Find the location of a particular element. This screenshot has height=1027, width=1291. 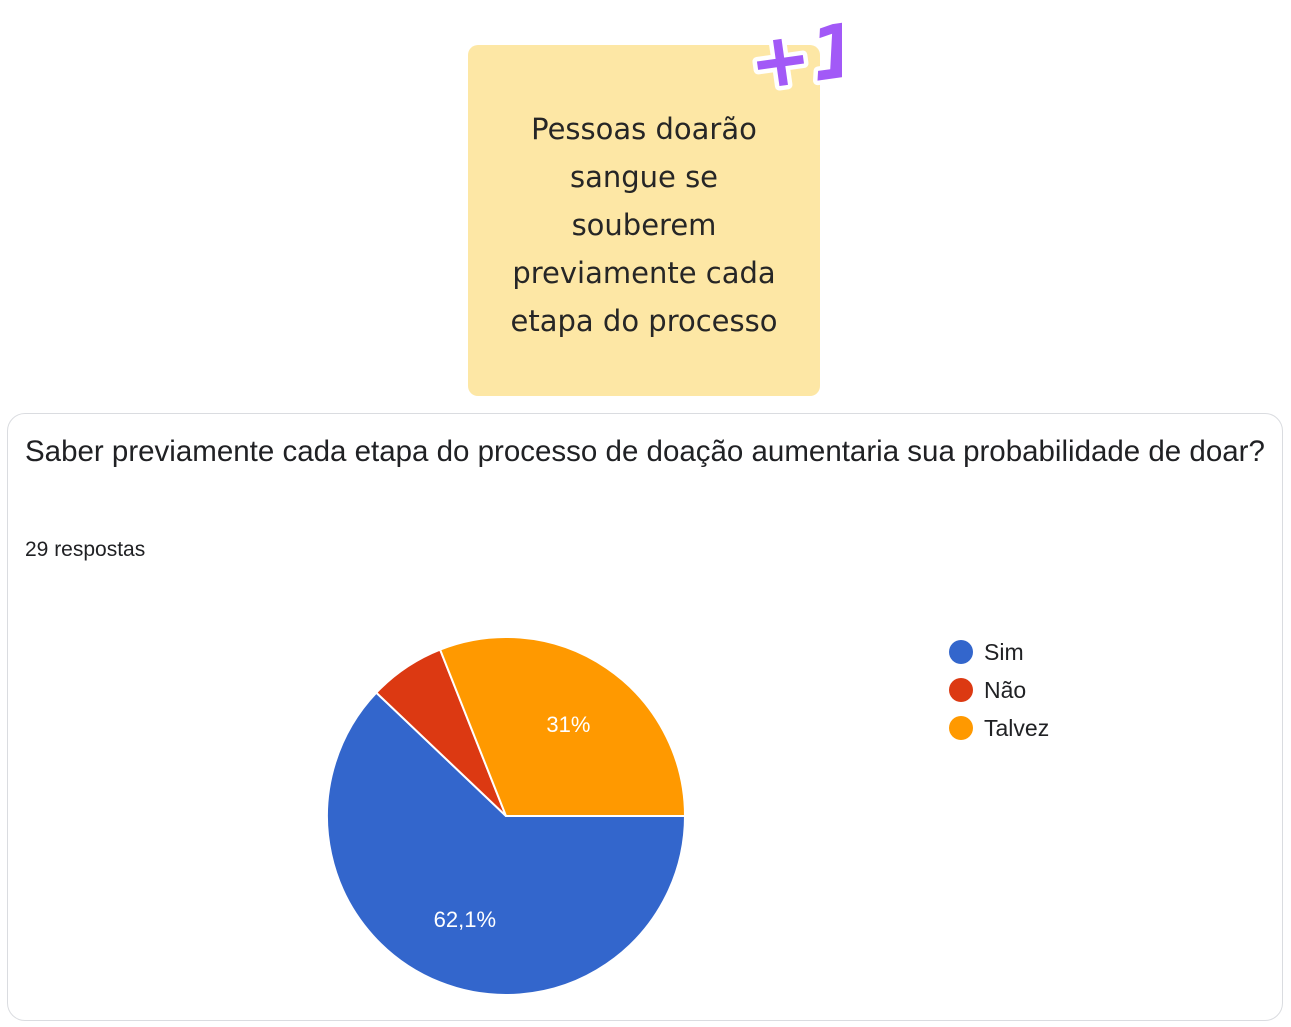

plus-one-text: +1 is located at coordinates (793, 51).